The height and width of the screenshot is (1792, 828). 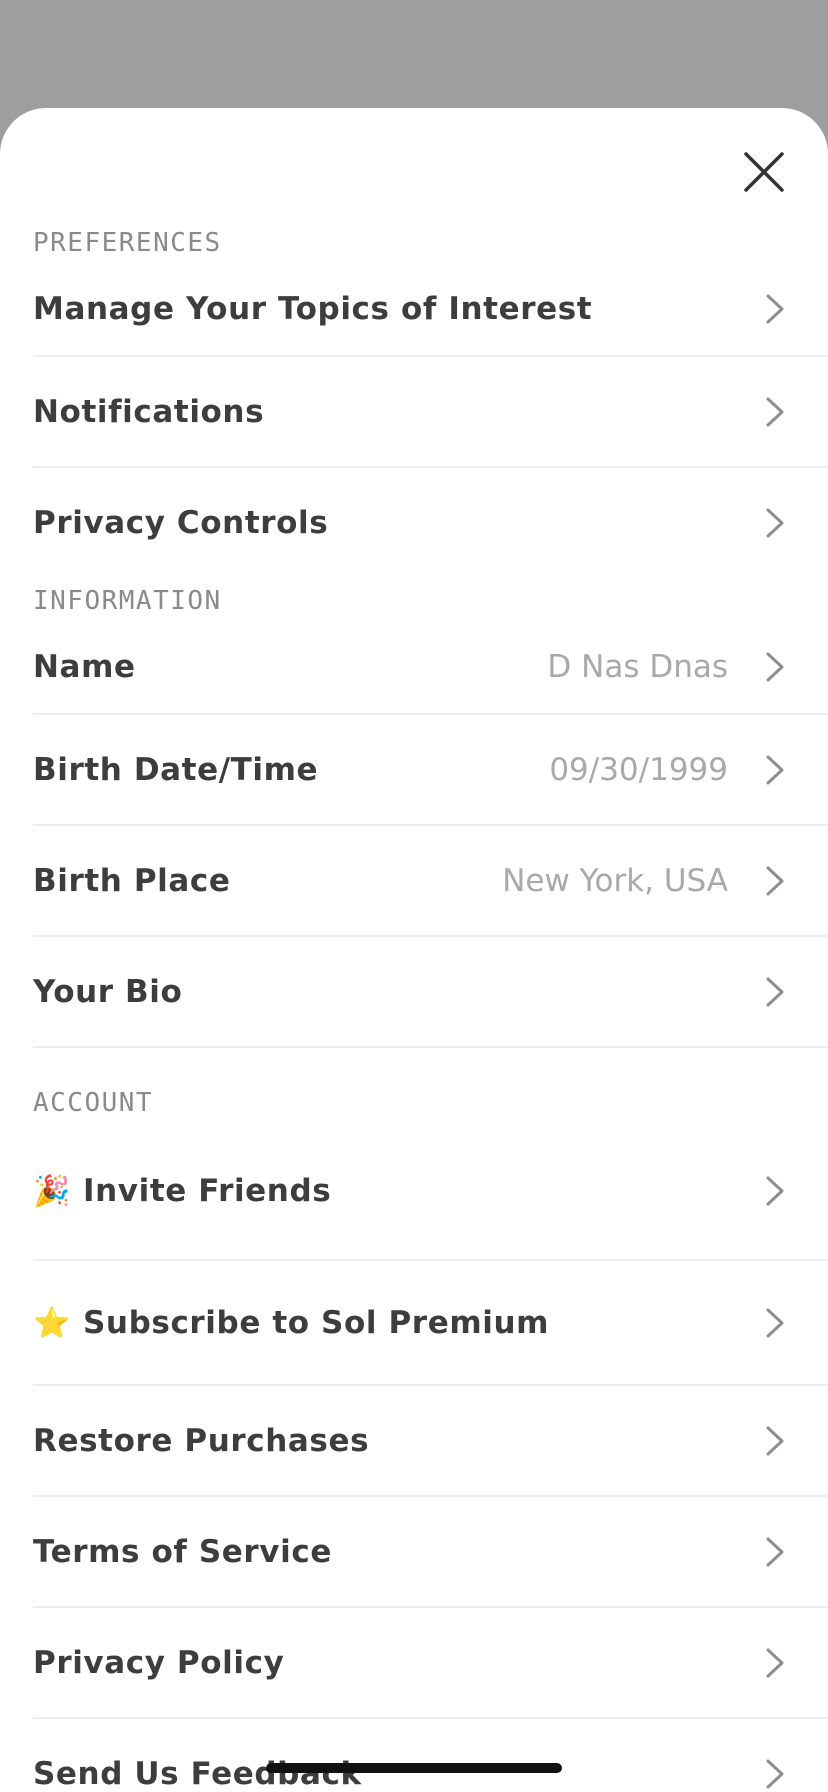 What do you see at coordinates (430, 412) in the screenshot?
I see `row-notifications: Notifications` at bounding box center [430, 412].